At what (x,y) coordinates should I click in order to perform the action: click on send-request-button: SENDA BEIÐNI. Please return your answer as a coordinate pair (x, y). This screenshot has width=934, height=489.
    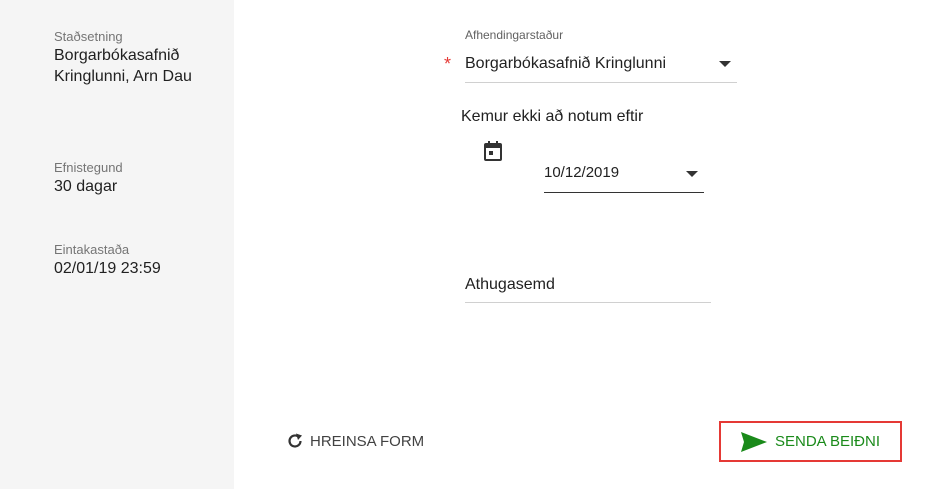
    Looking at the image, I should click on (810, 441).